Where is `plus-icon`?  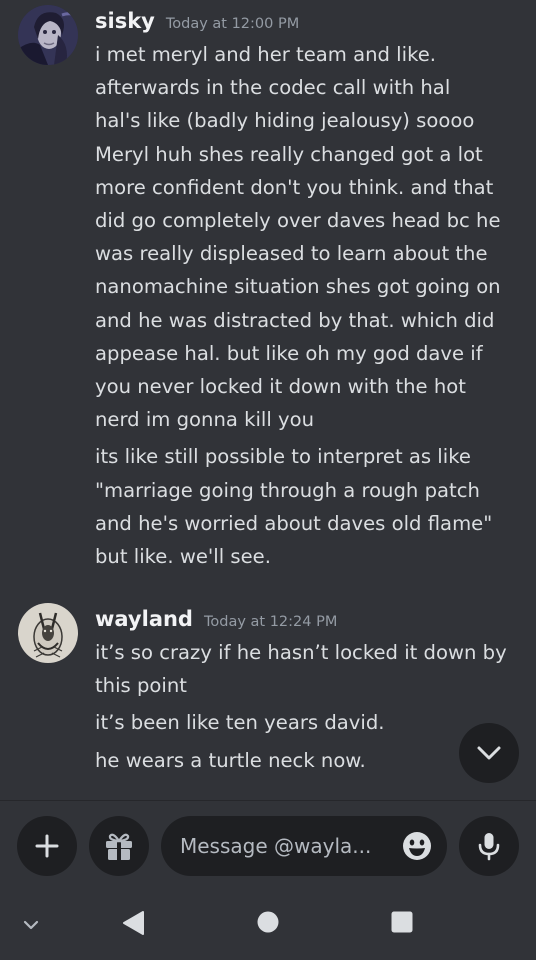
plus-icon is located at coordinates (47, 846).